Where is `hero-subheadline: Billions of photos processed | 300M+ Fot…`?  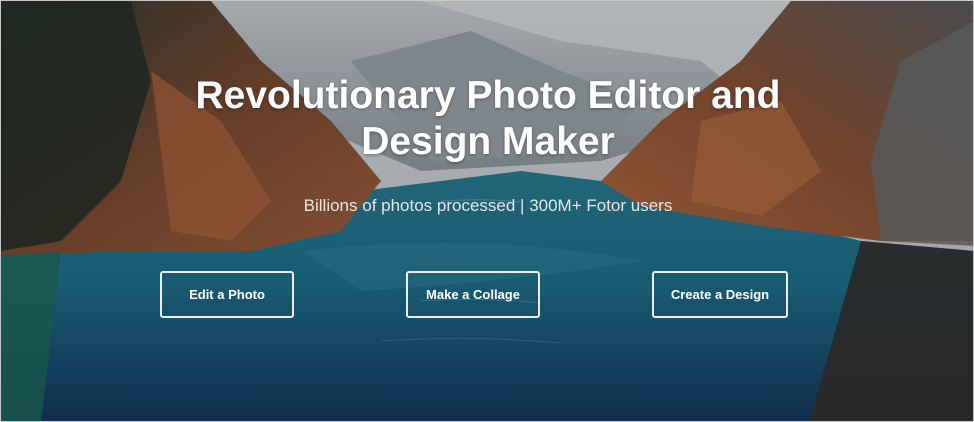
hero-subheadline: Billions of photos processed | 300M+ Fot… is located at coordinates (488, 205).